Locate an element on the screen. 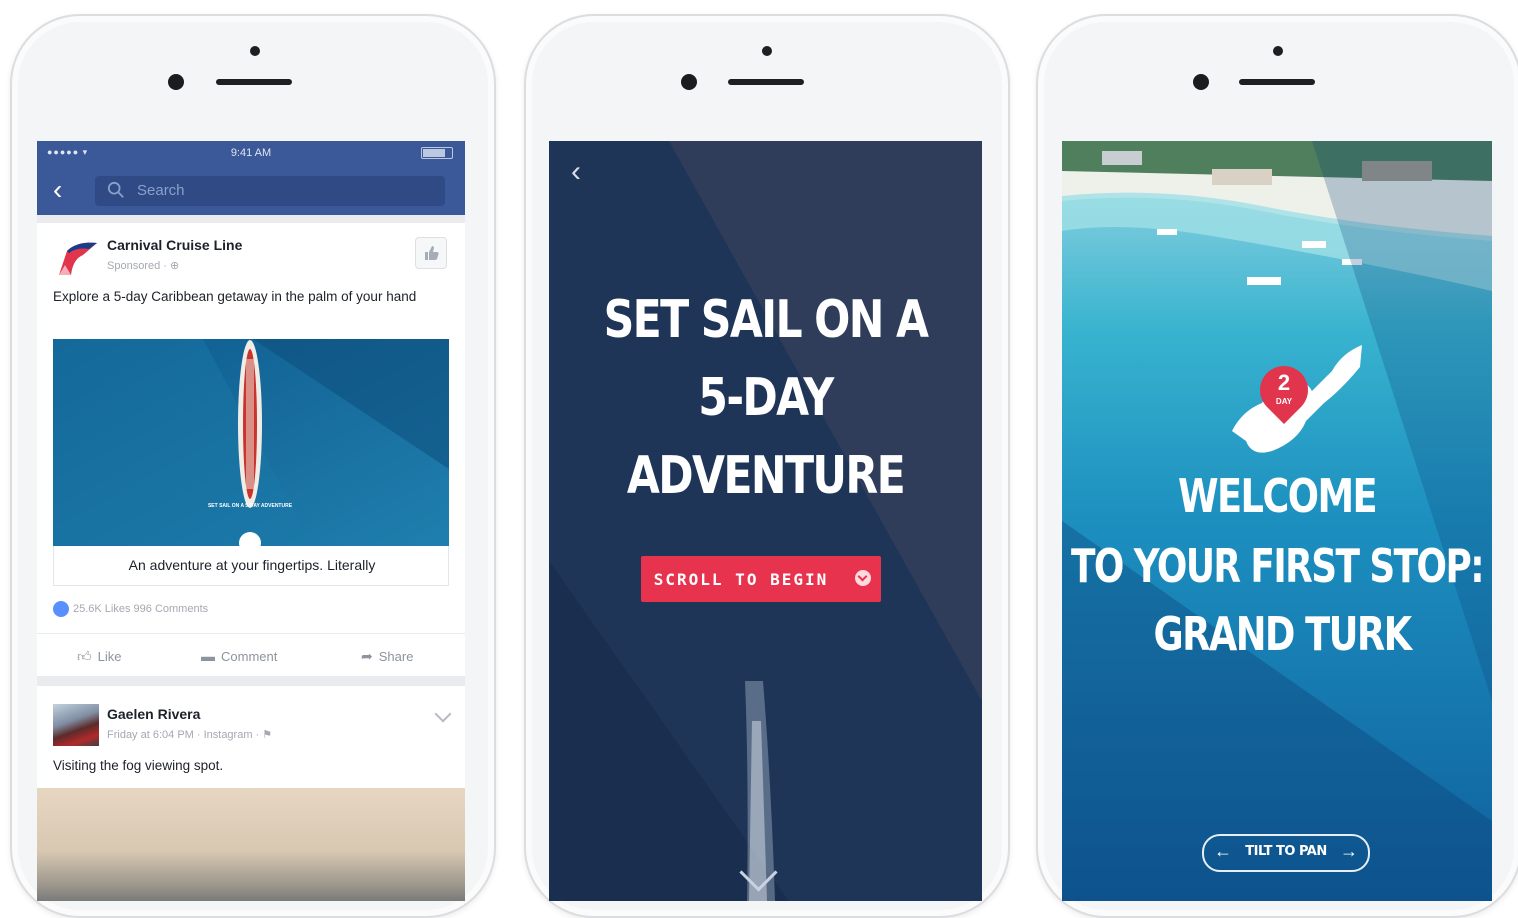 The image size is (1518, 918). search-icon is located at coordinates (115, 189).